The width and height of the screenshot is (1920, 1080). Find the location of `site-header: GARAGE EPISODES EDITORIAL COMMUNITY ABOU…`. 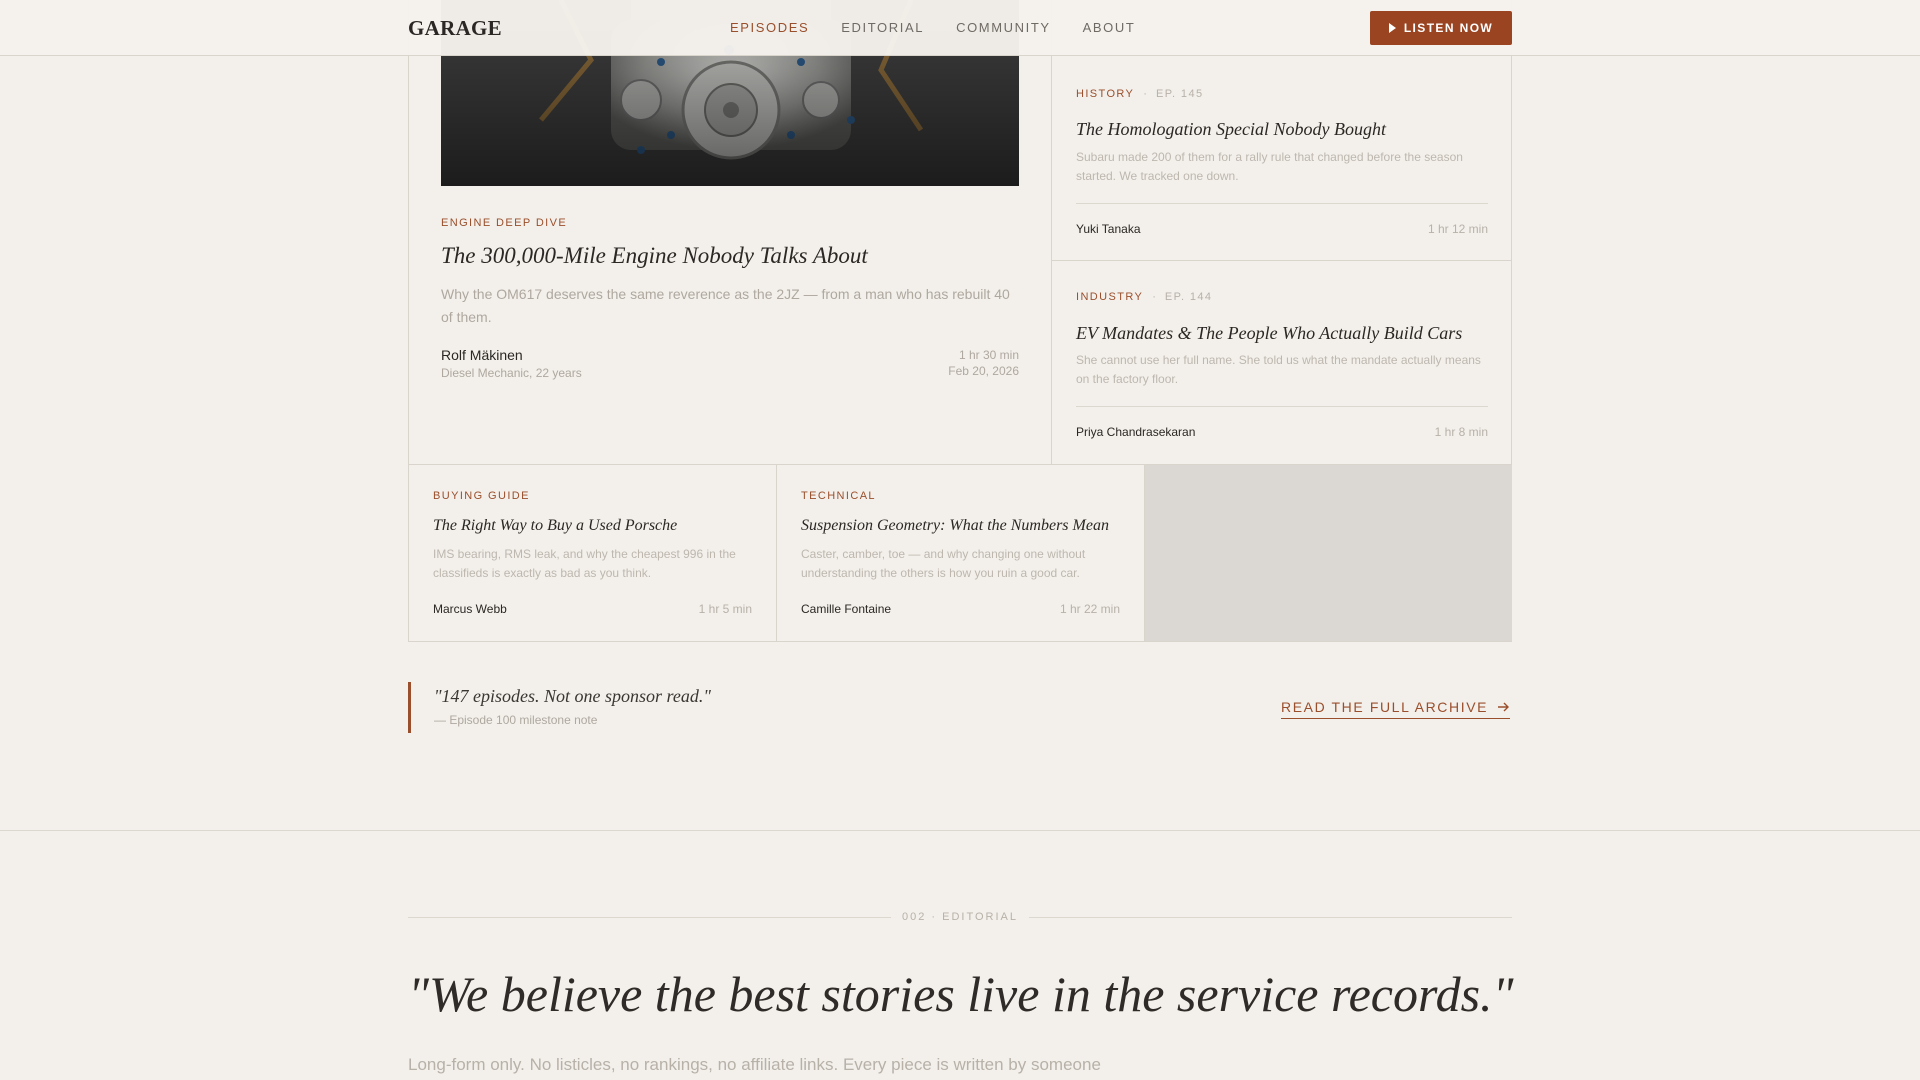

site-header: GARAGE EPISODES EDITORIAL COMMUNITY ABOU… is located at coordinates (960, 28).